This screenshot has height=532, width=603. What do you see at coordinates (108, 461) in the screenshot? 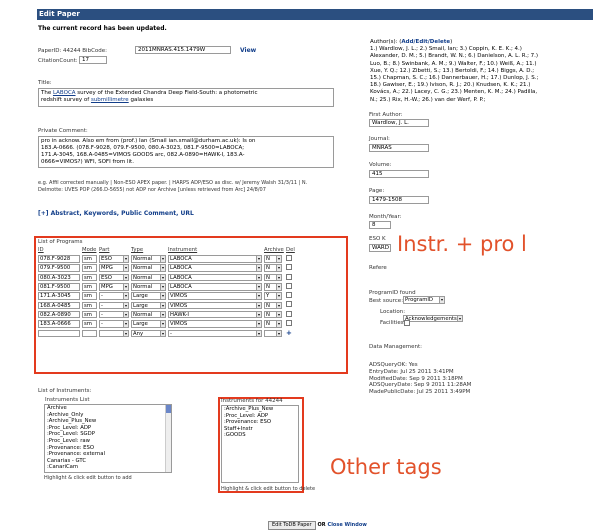
I see `instrument-list-item: Canarias - GTC` at bounding box center [108, 461].